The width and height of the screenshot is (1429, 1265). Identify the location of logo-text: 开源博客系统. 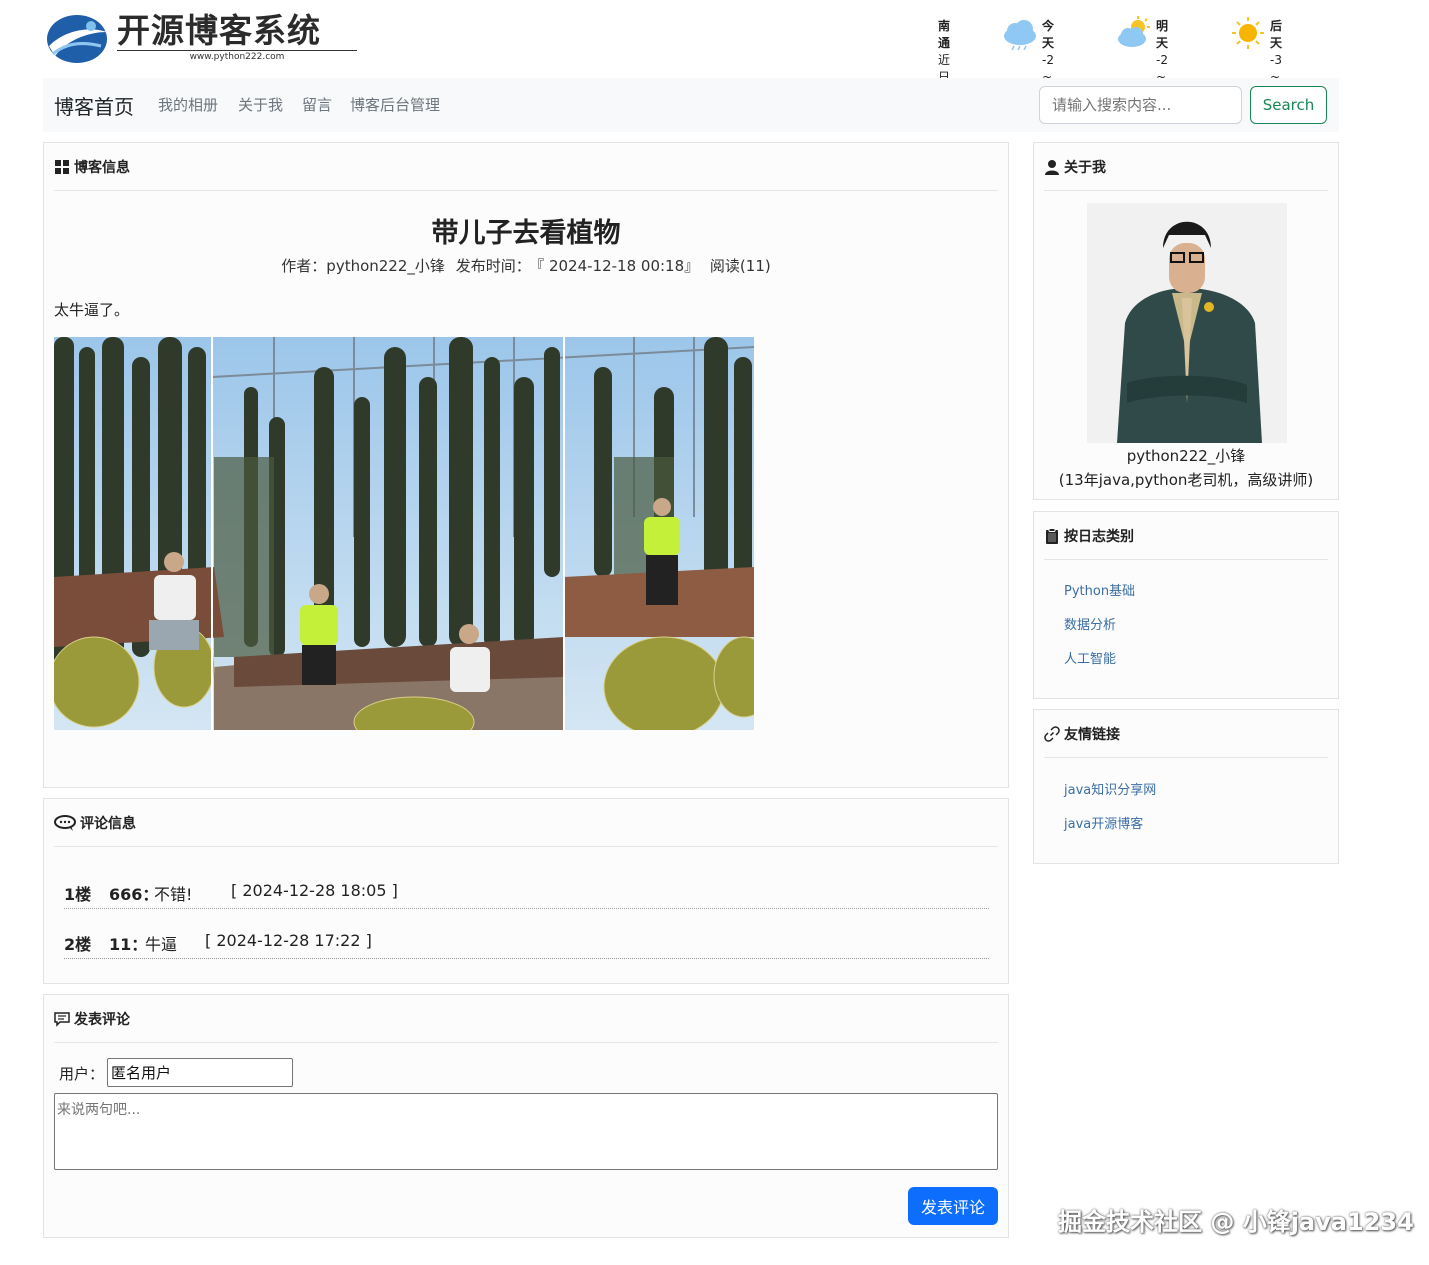
(219, 30).